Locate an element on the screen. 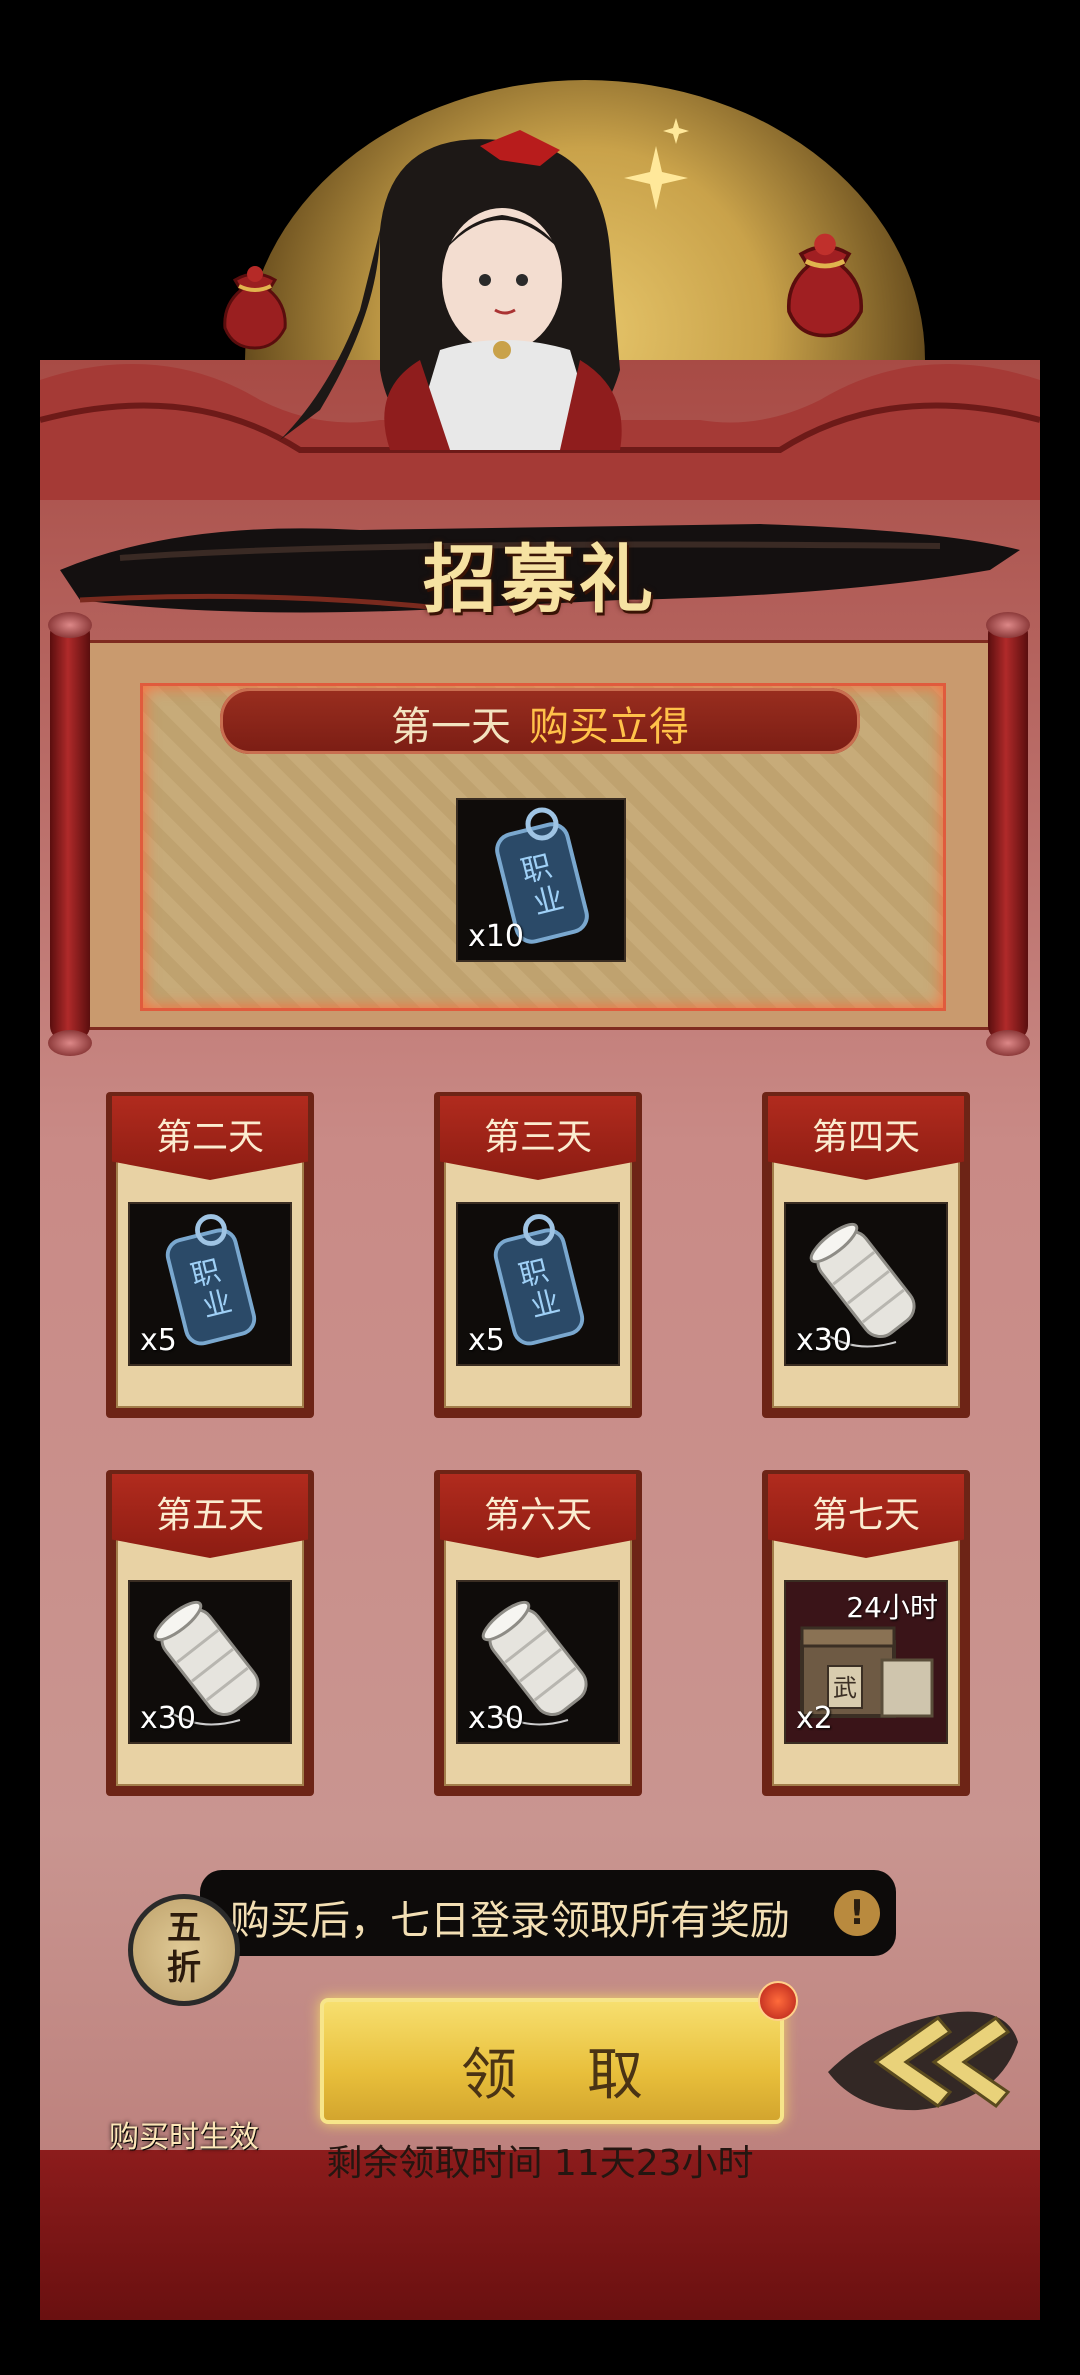 The height and width of the screenshot is (2375, 1080). day-card: 第四天 x30 is located at coordinates (866, 1255).